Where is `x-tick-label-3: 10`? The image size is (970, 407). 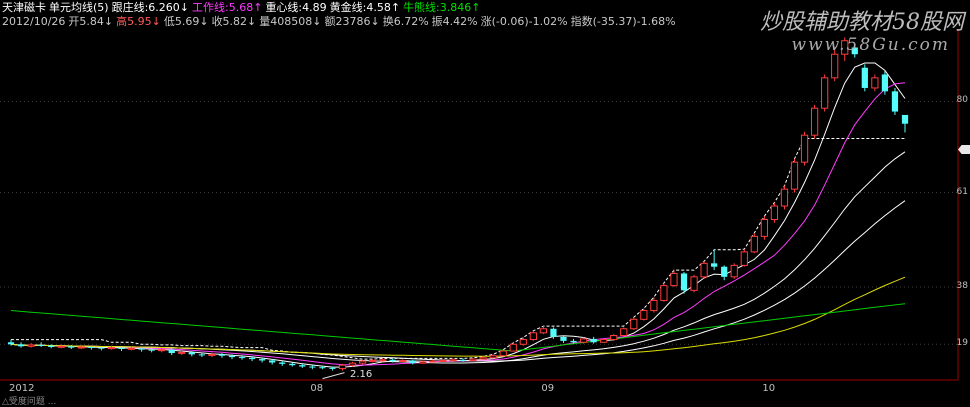
x-tick-label-3: 10 is located at coordinates (769, 388).